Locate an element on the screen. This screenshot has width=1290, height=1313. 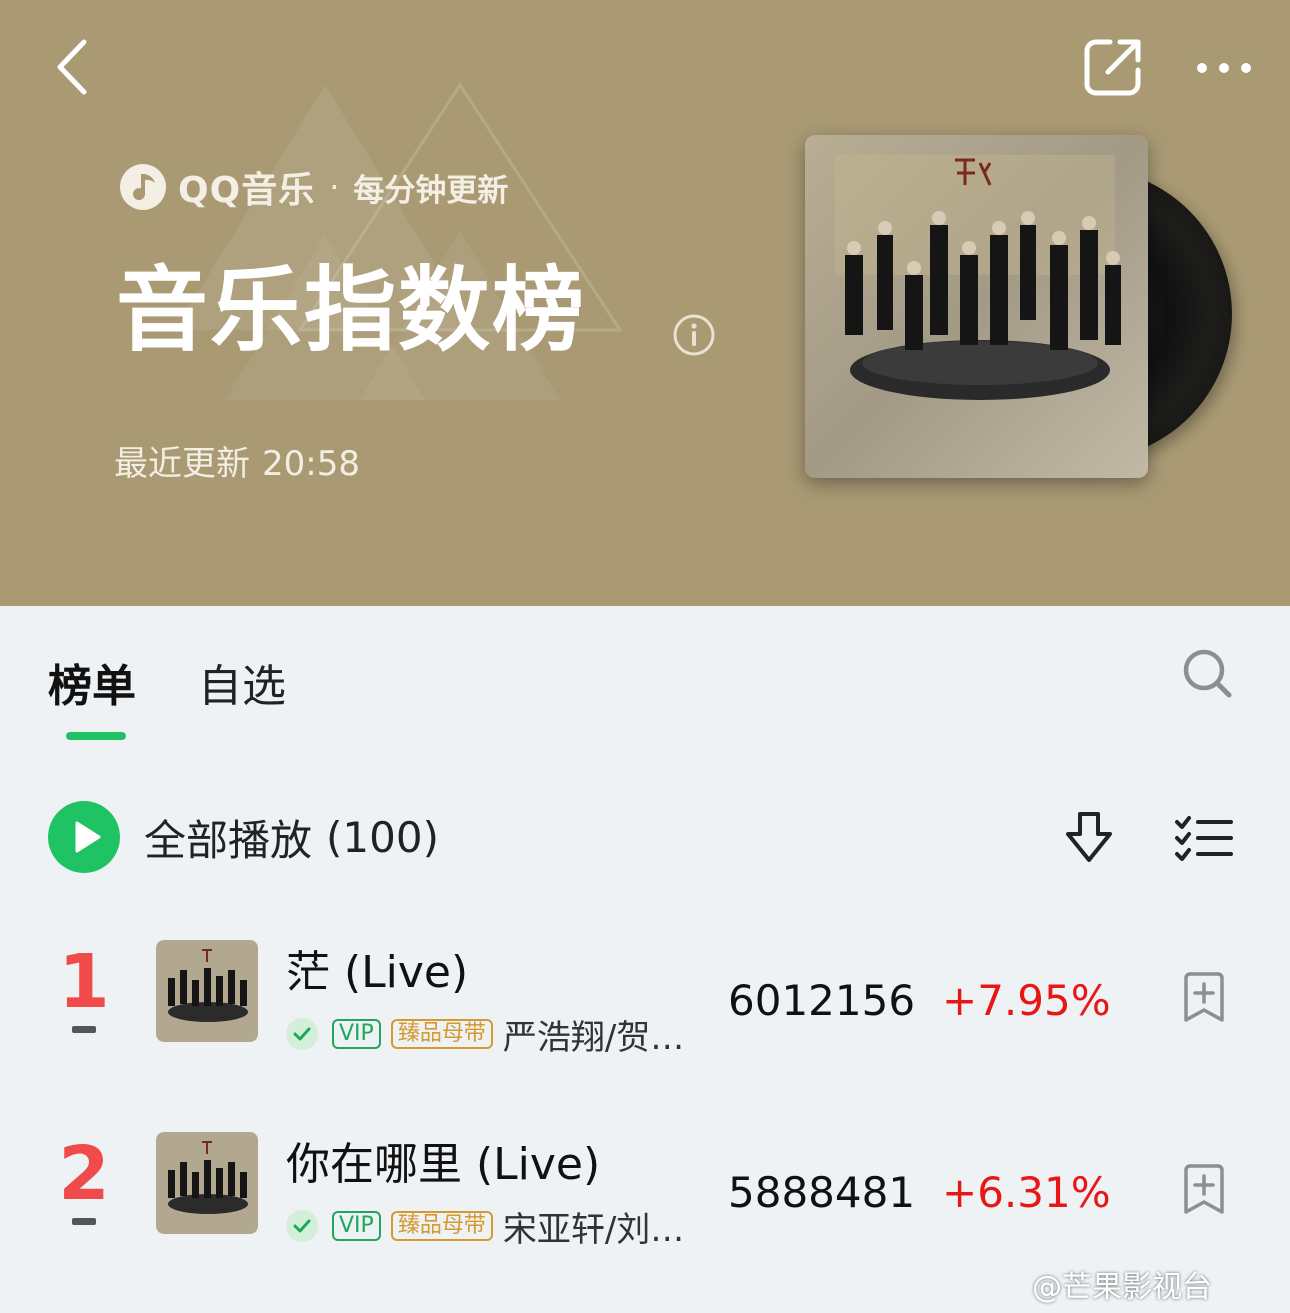
last-updated-time: 20:58 is located at coordinates (311, 464).